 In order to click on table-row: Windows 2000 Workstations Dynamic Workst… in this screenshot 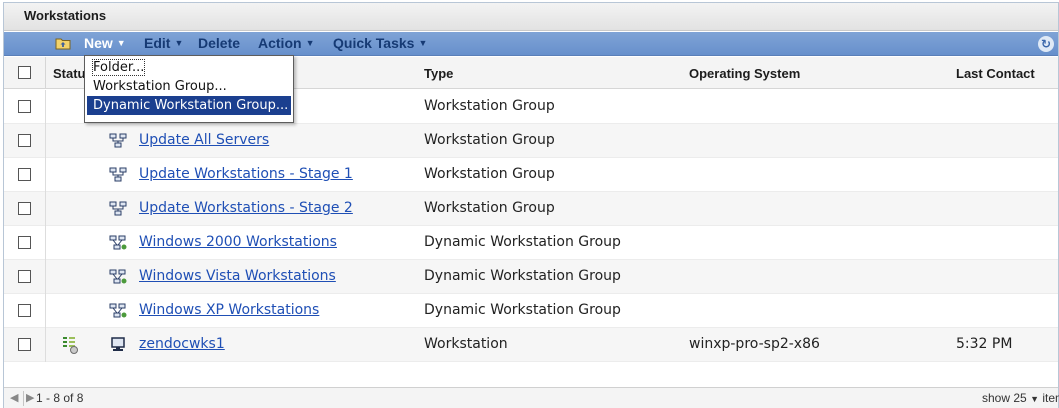, I will do `click(531, 243)`.